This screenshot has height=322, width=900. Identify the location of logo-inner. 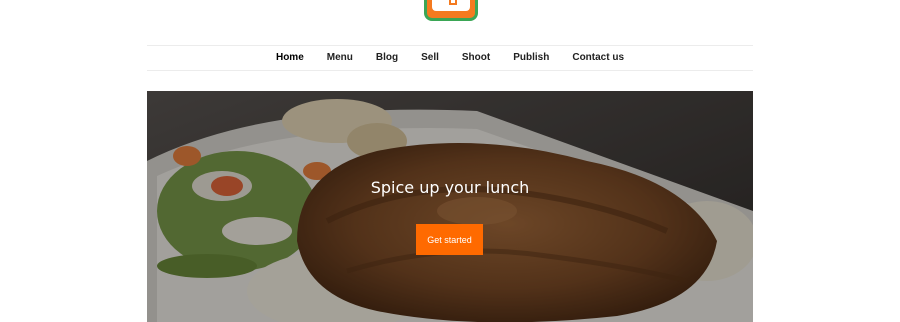
(451, 5).